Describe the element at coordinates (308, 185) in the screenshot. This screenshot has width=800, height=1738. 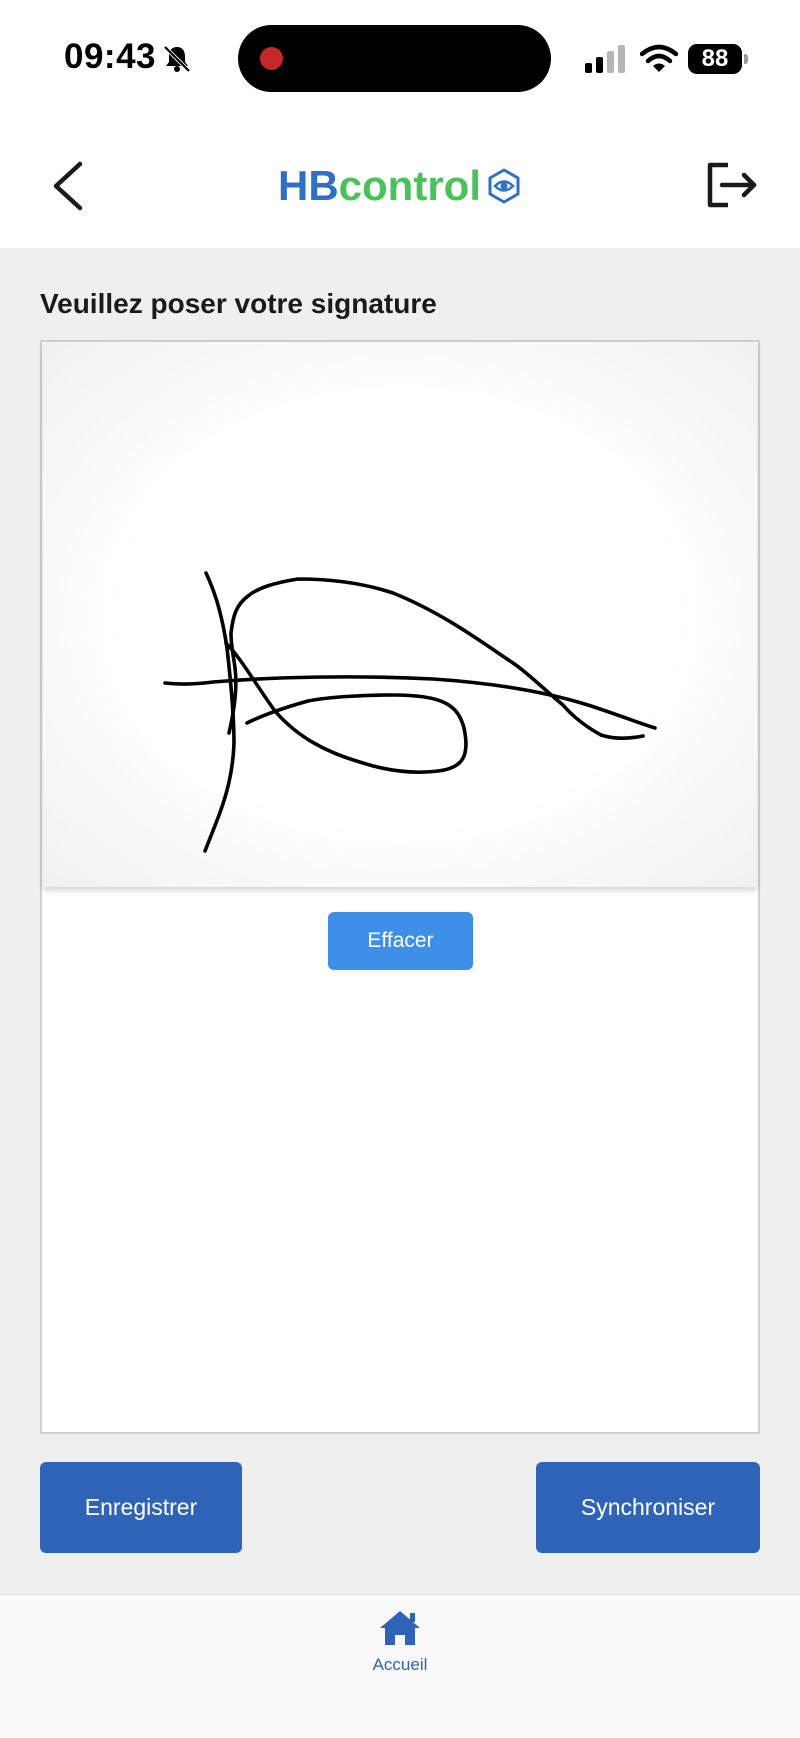
I see `logo-text-hb: HB` at that location.